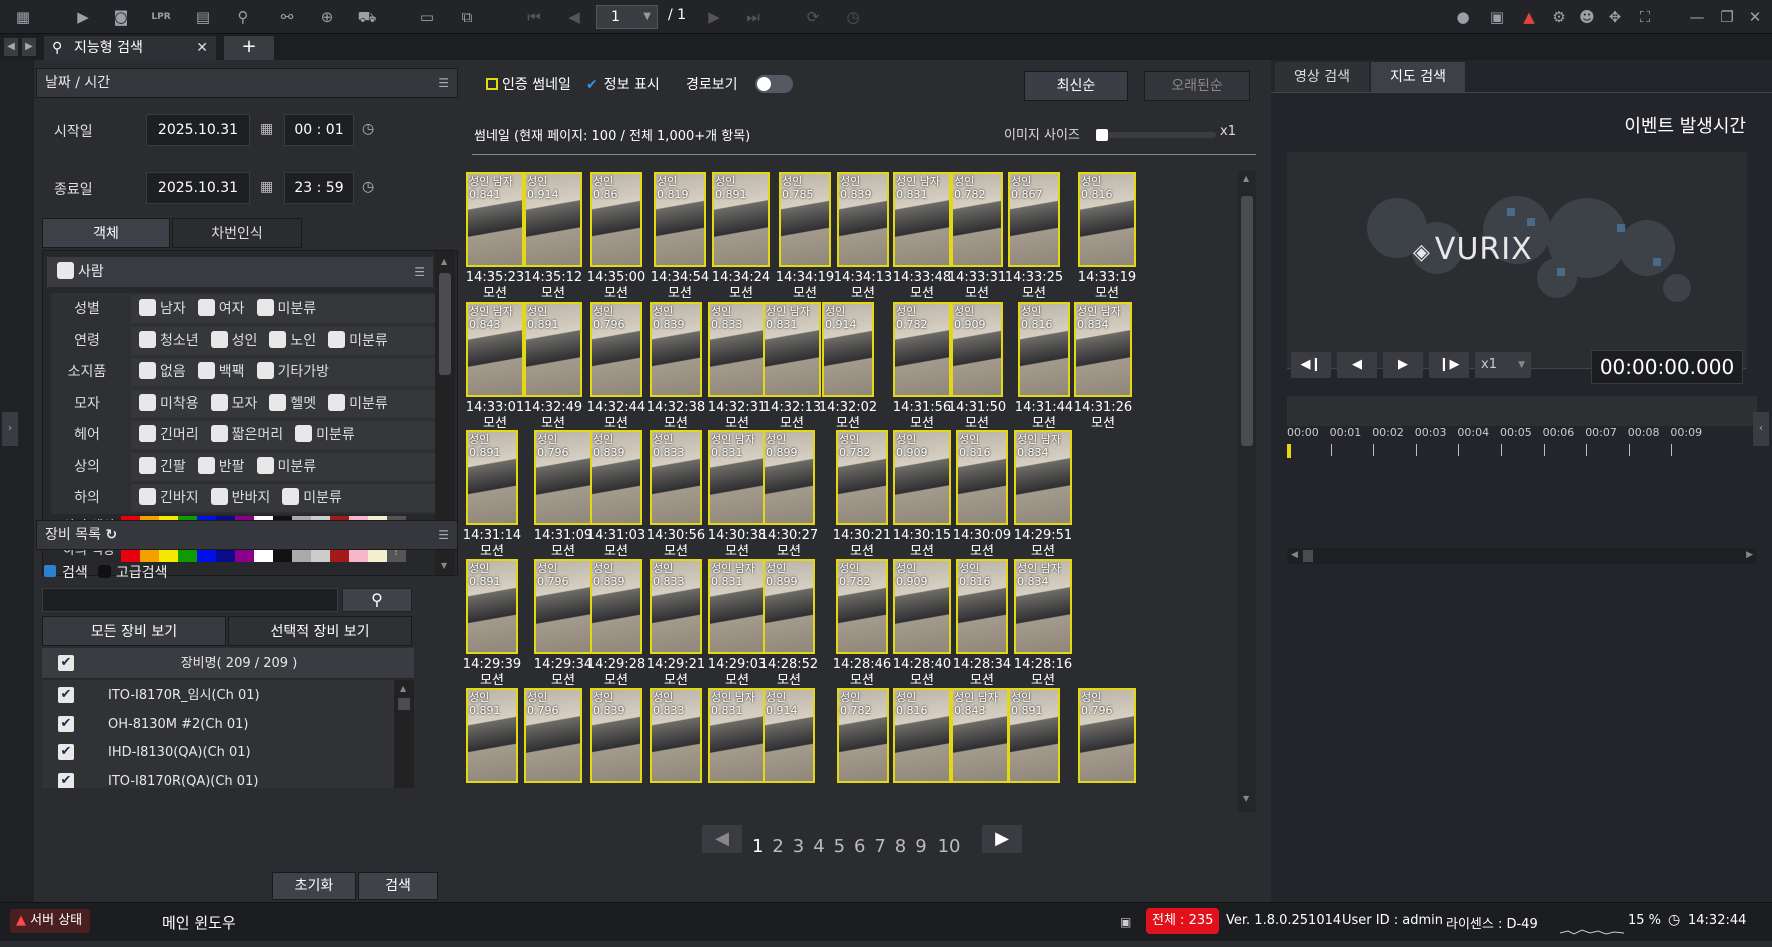 The image size is (1772, 947). What do you see at coordinates (813, 17) in the screenshot?
I see `refresh-screen-icon: ⟳` at bounding box center [813, 17].